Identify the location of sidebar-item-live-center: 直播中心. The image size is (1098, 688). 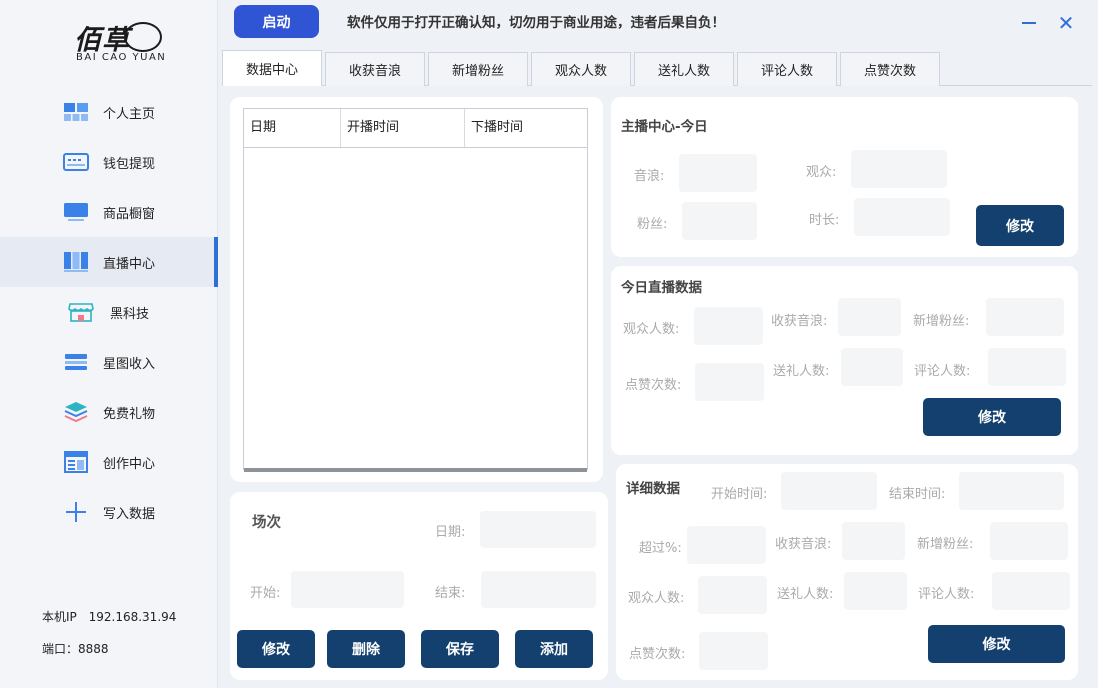
(109, 262).